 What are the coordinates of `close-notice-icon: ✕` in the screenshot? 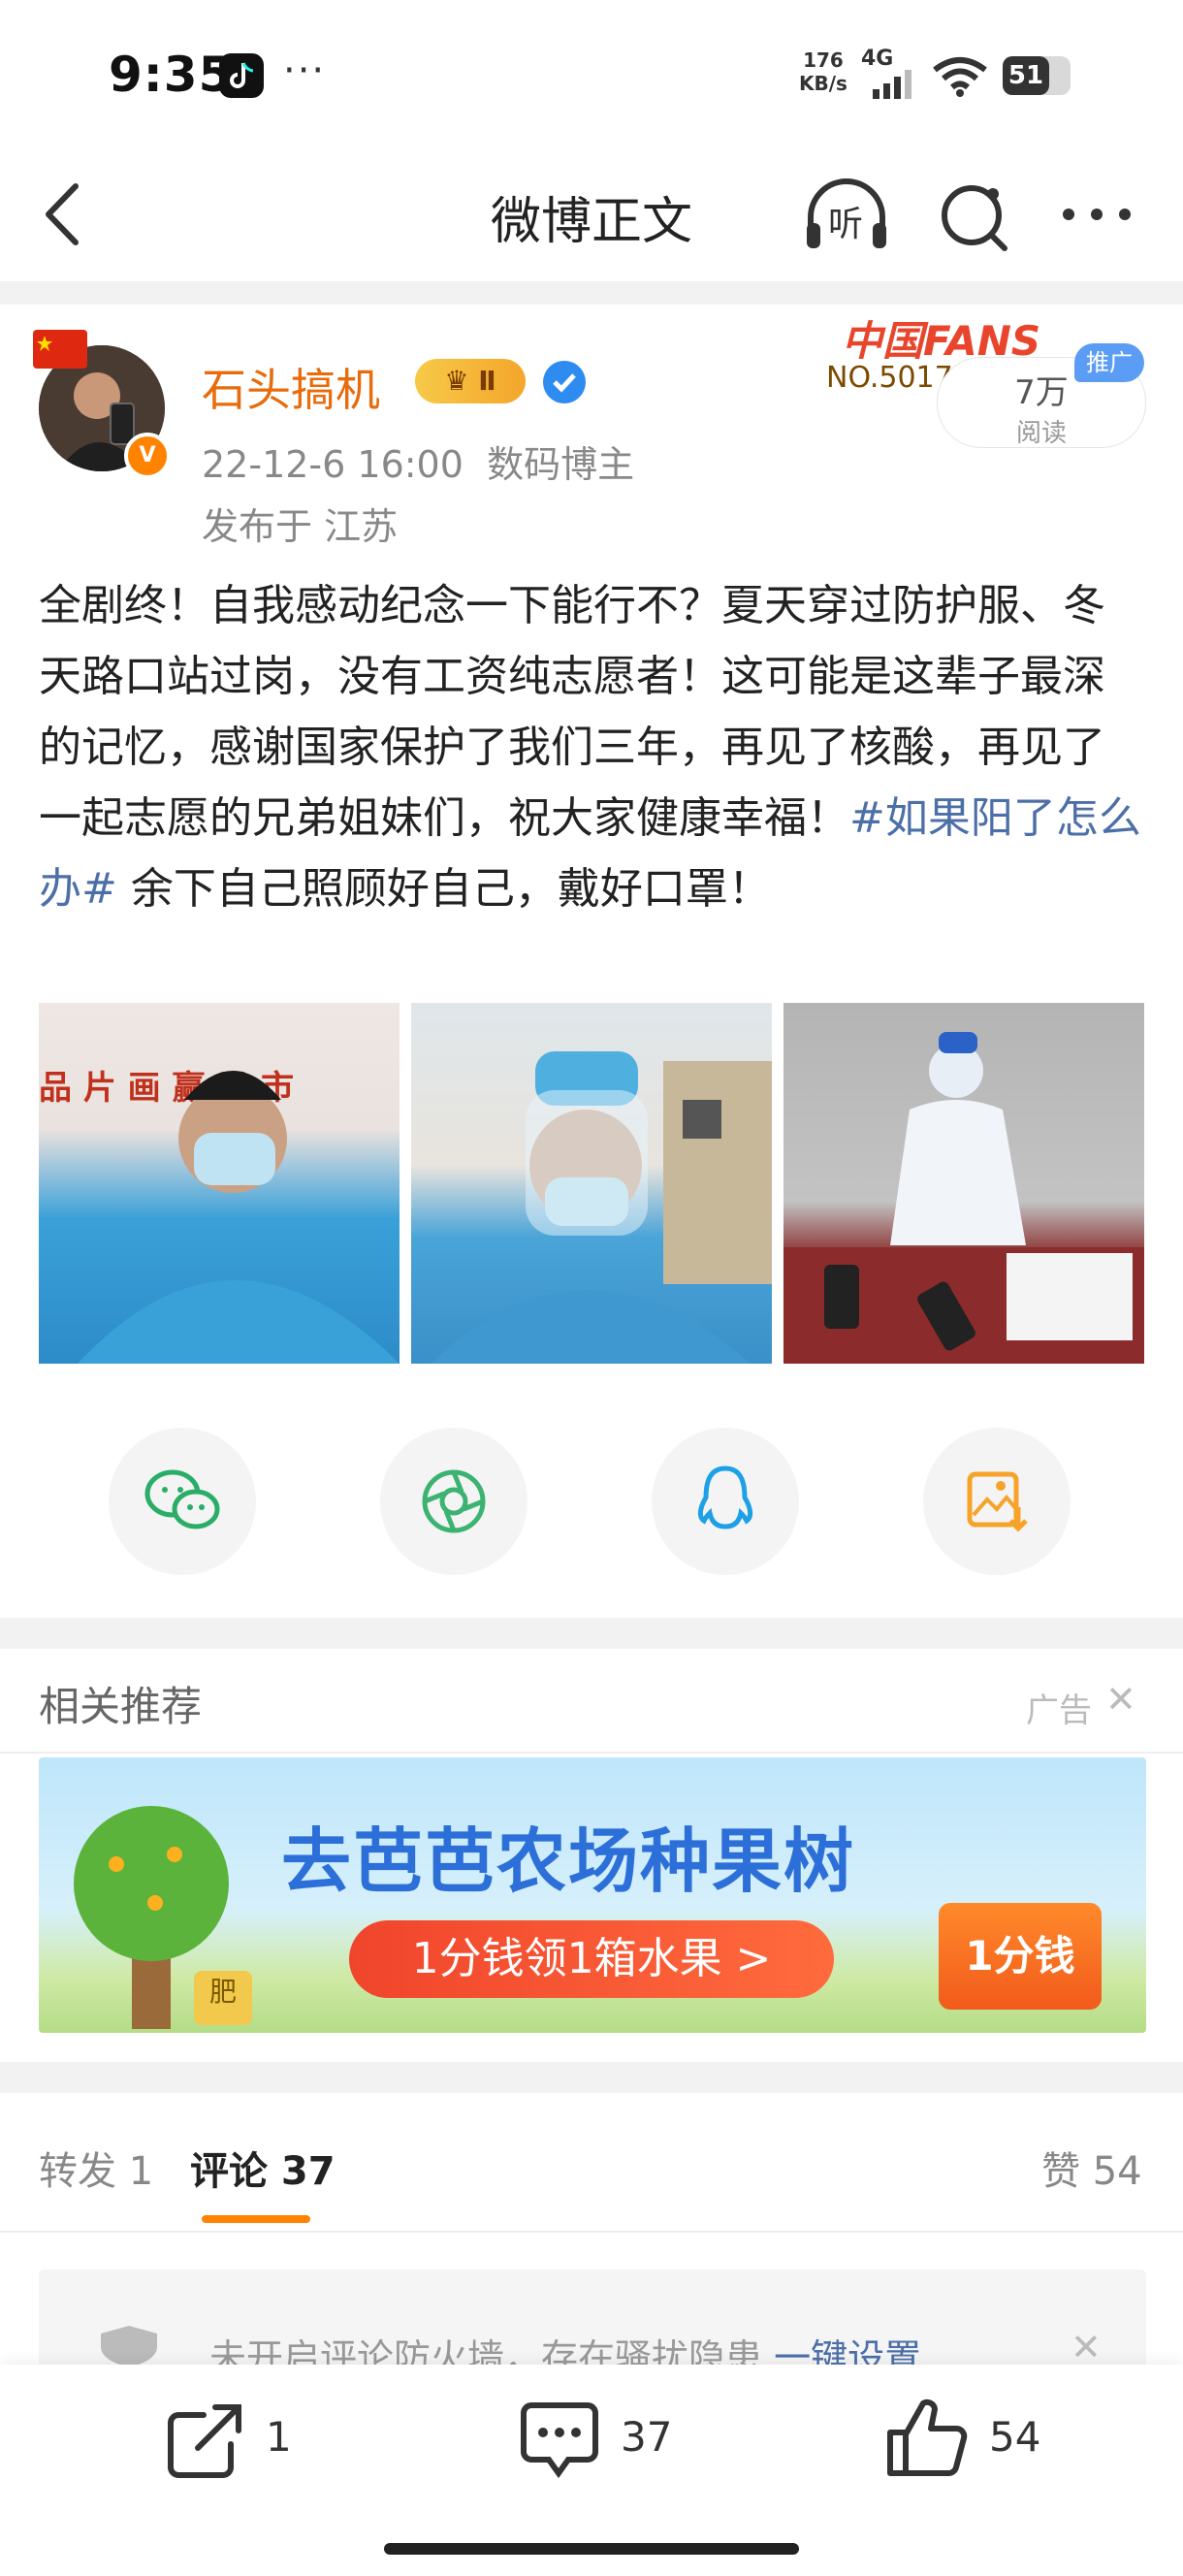 It's located at (1086, 2347).